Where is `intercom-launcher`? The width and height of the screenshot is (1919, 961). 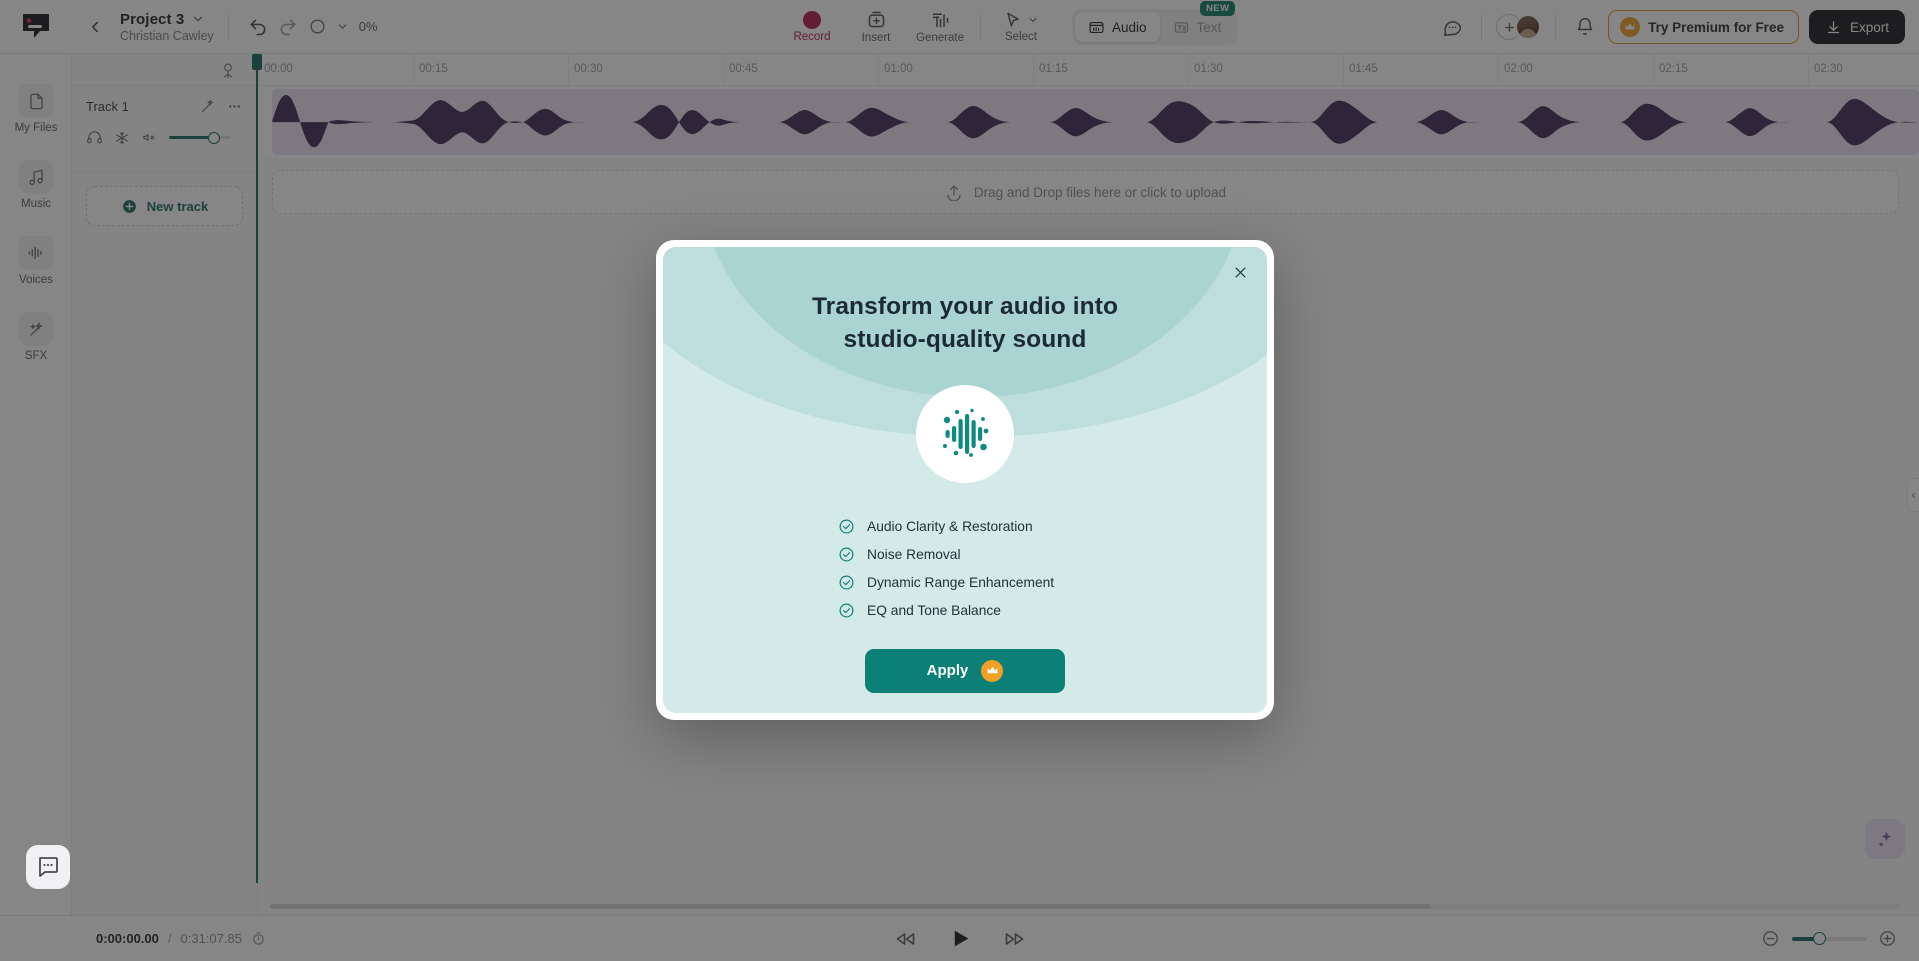
intercom-launcher is located at coordinates (48, 867).